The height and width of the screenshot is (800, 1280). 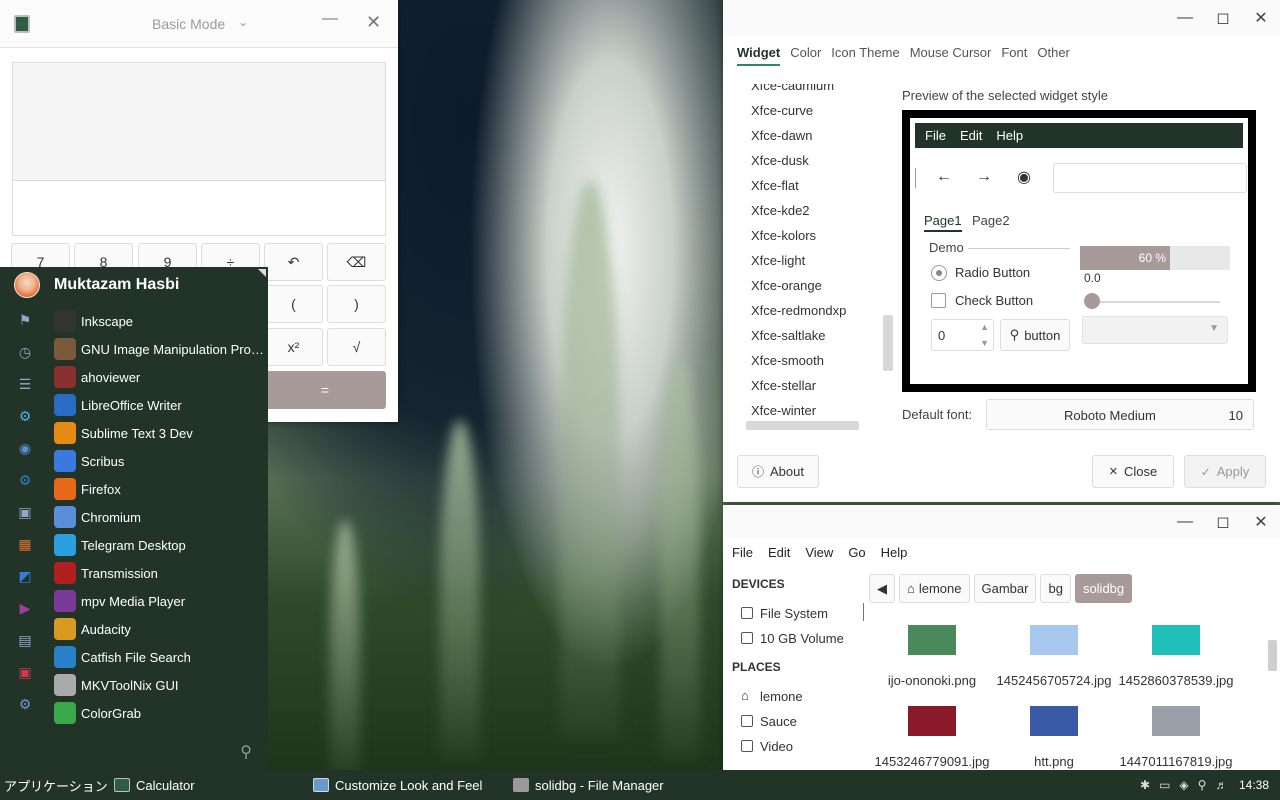 I want to click on tab-widget: Widget, so click(x=759, y=55).